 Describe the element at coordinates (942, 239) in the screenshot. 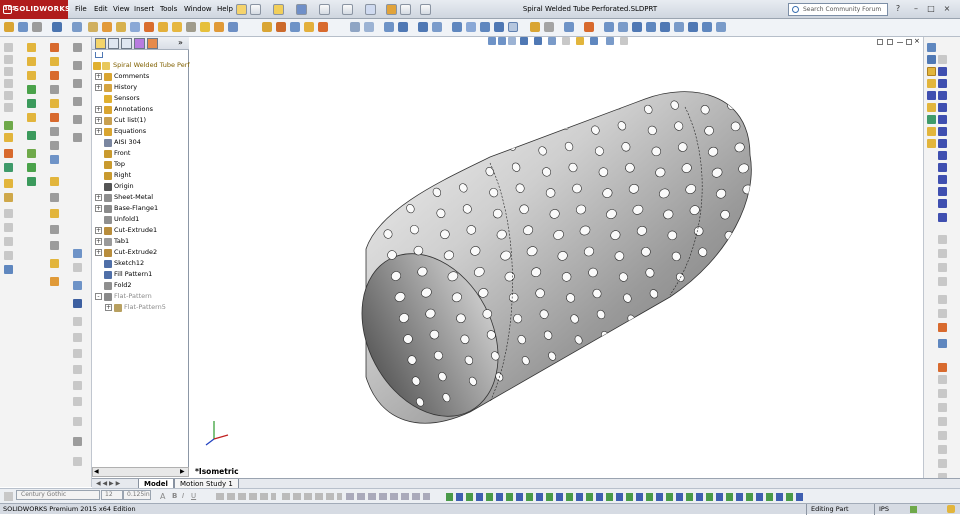

I see `right-construction-icon` at that location.